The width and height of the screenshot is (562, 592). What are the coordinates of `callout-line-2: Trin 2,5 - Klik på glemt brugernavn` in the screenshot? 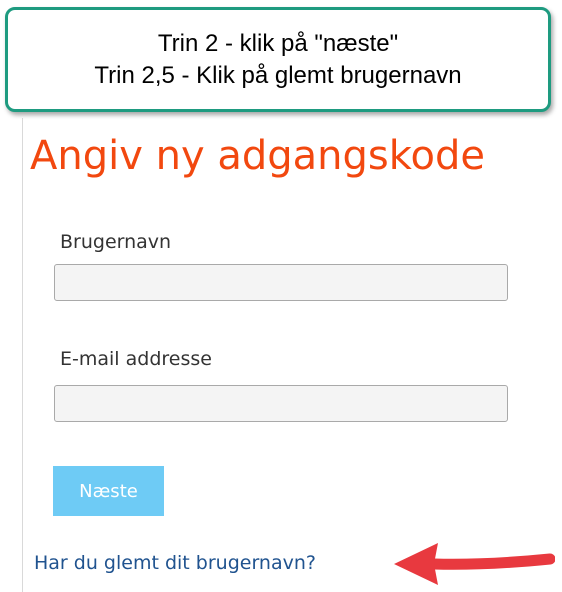 It's located at (278, 75).